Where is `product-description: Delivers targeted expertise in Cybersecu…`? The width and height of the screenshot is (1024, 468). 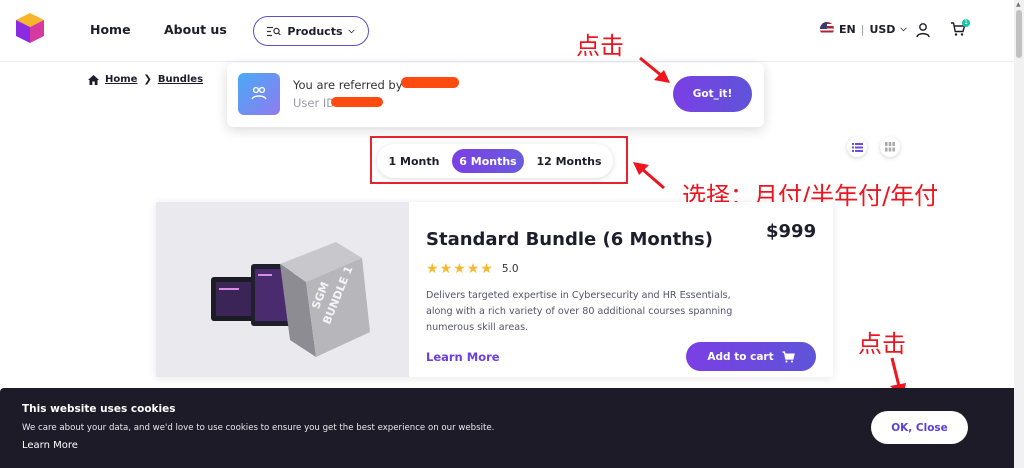 product-description: Delivers targeted expertise in Cybersecu… is located at coordinates (579, 311).